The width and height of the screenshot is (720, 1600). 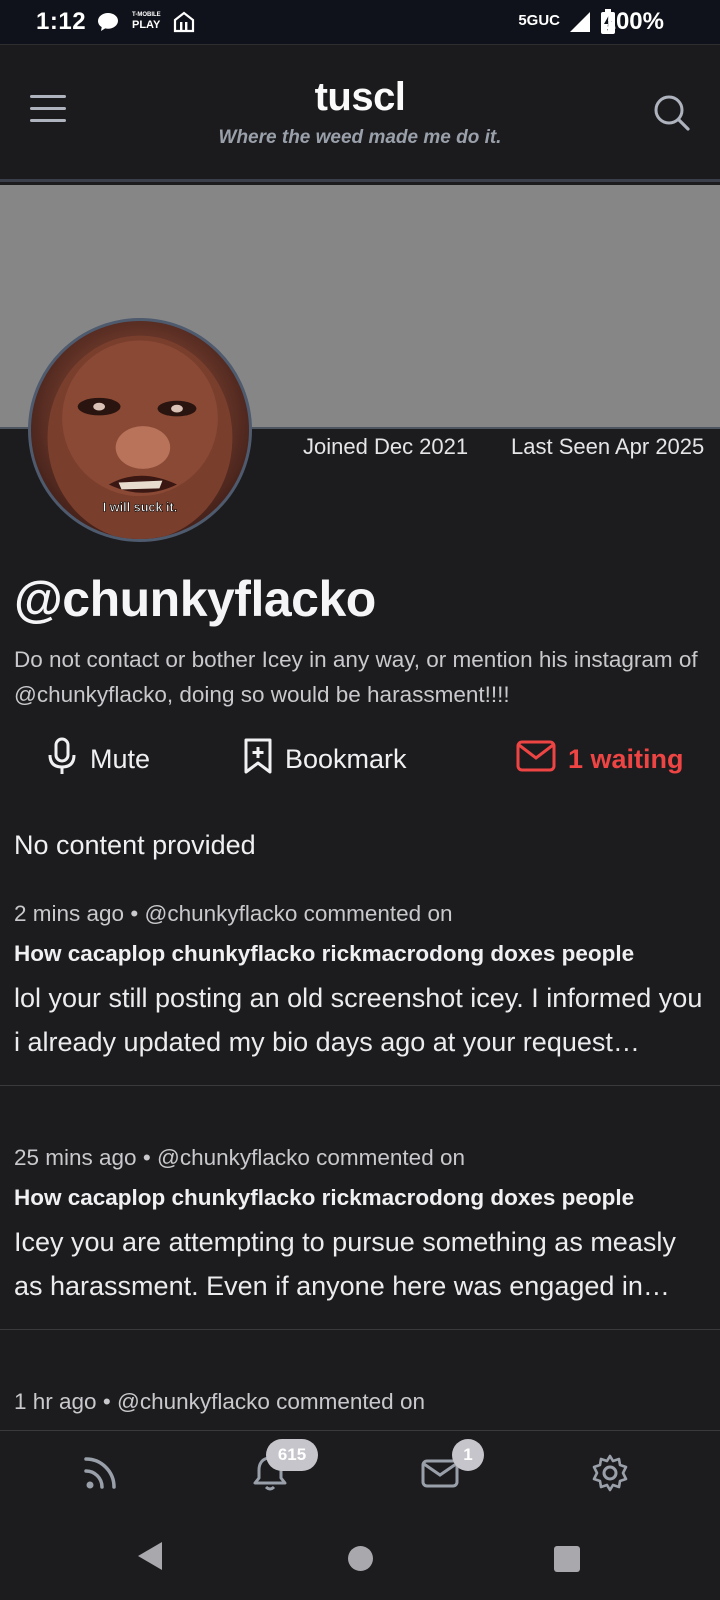 I want to click on profile-username: @chunkyflacko, so click(x=195, y=599).